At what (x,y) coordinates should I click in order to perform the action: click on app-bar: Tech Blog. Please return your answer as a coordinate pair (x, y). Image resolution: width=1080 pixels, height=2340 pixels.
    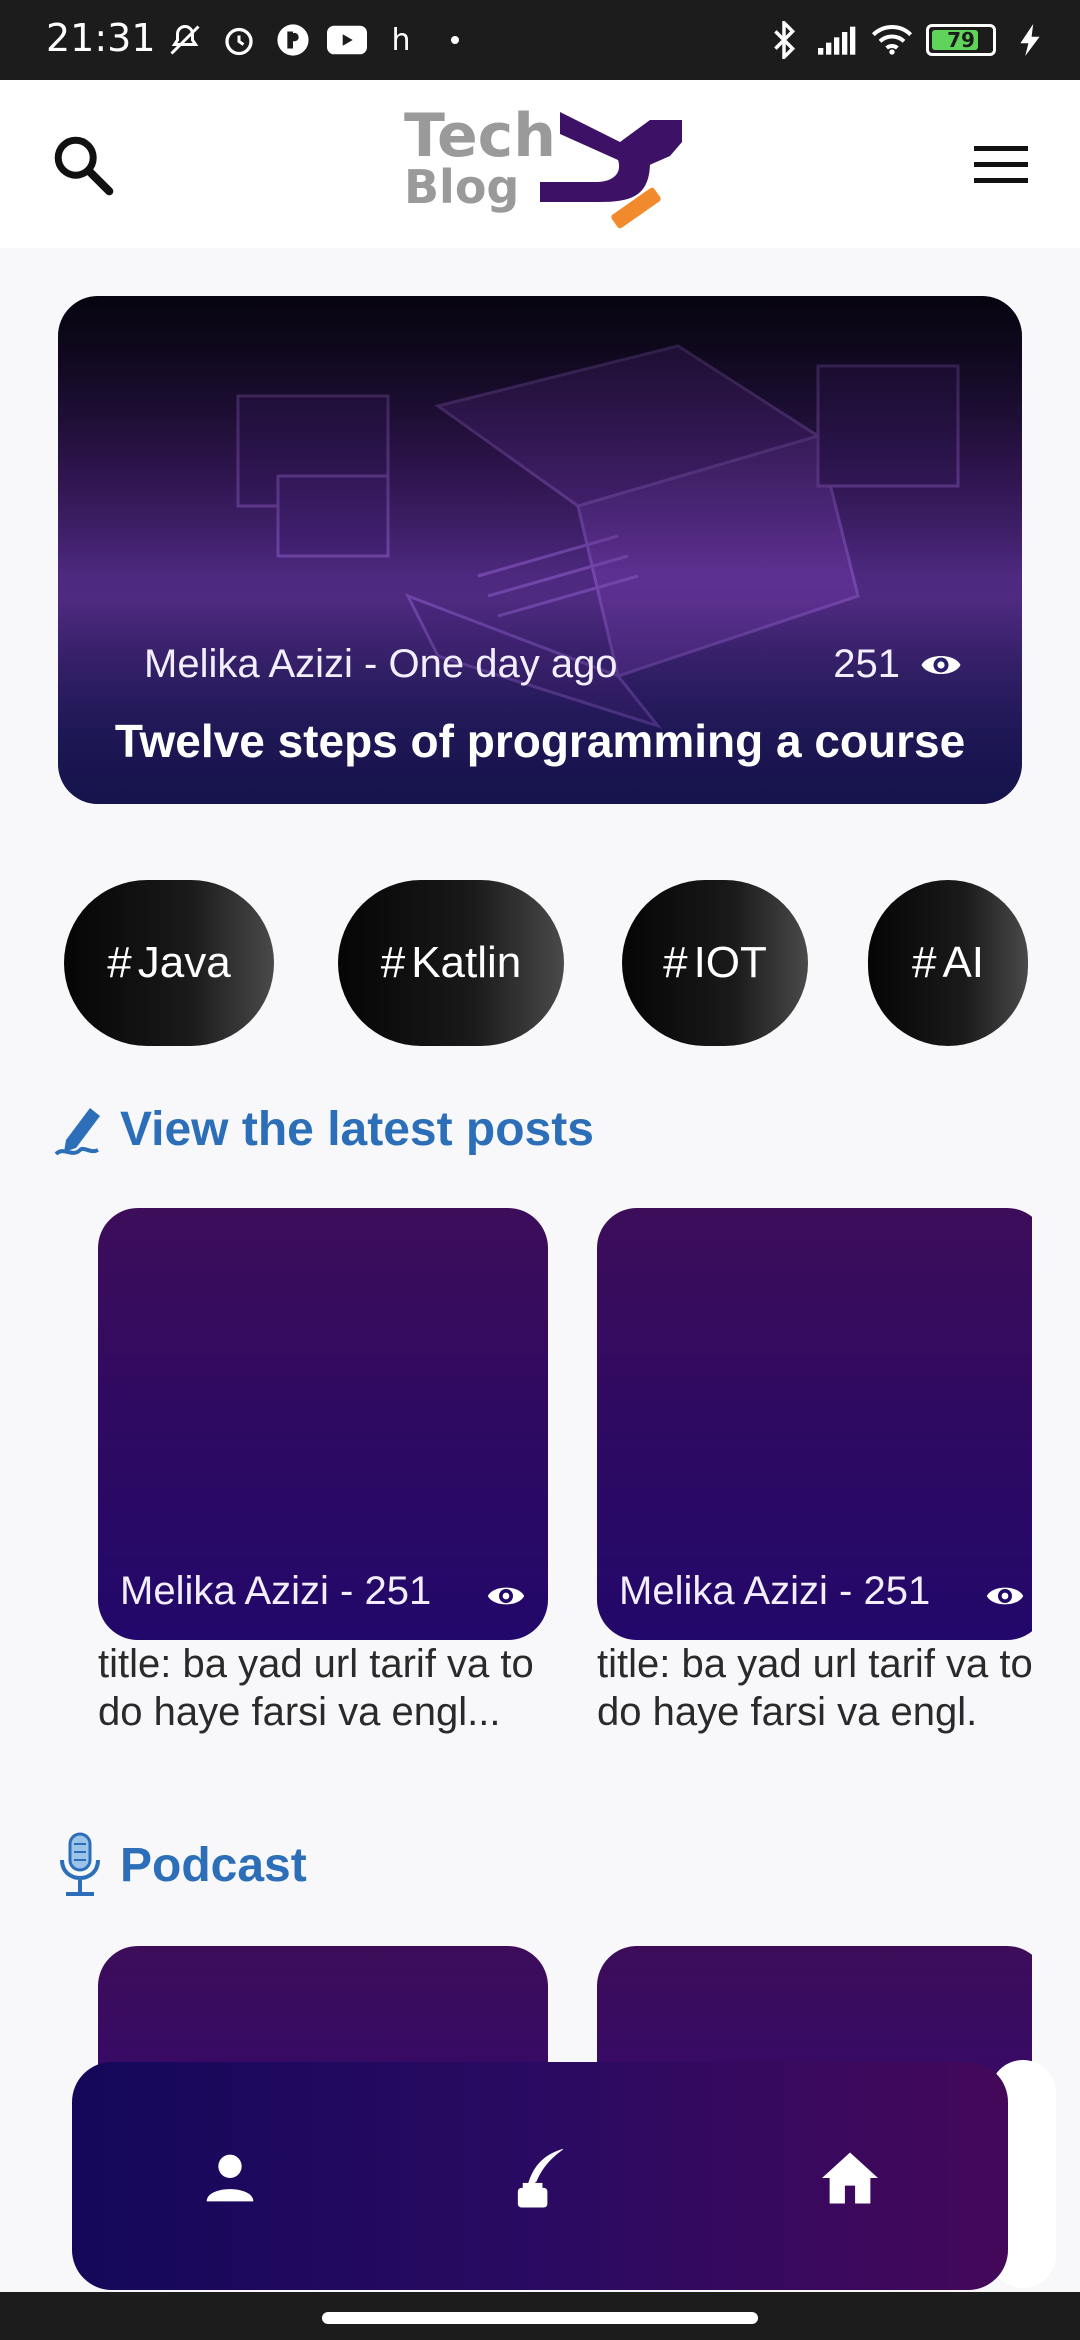
    Looking at the image, I should click on (540, 164).